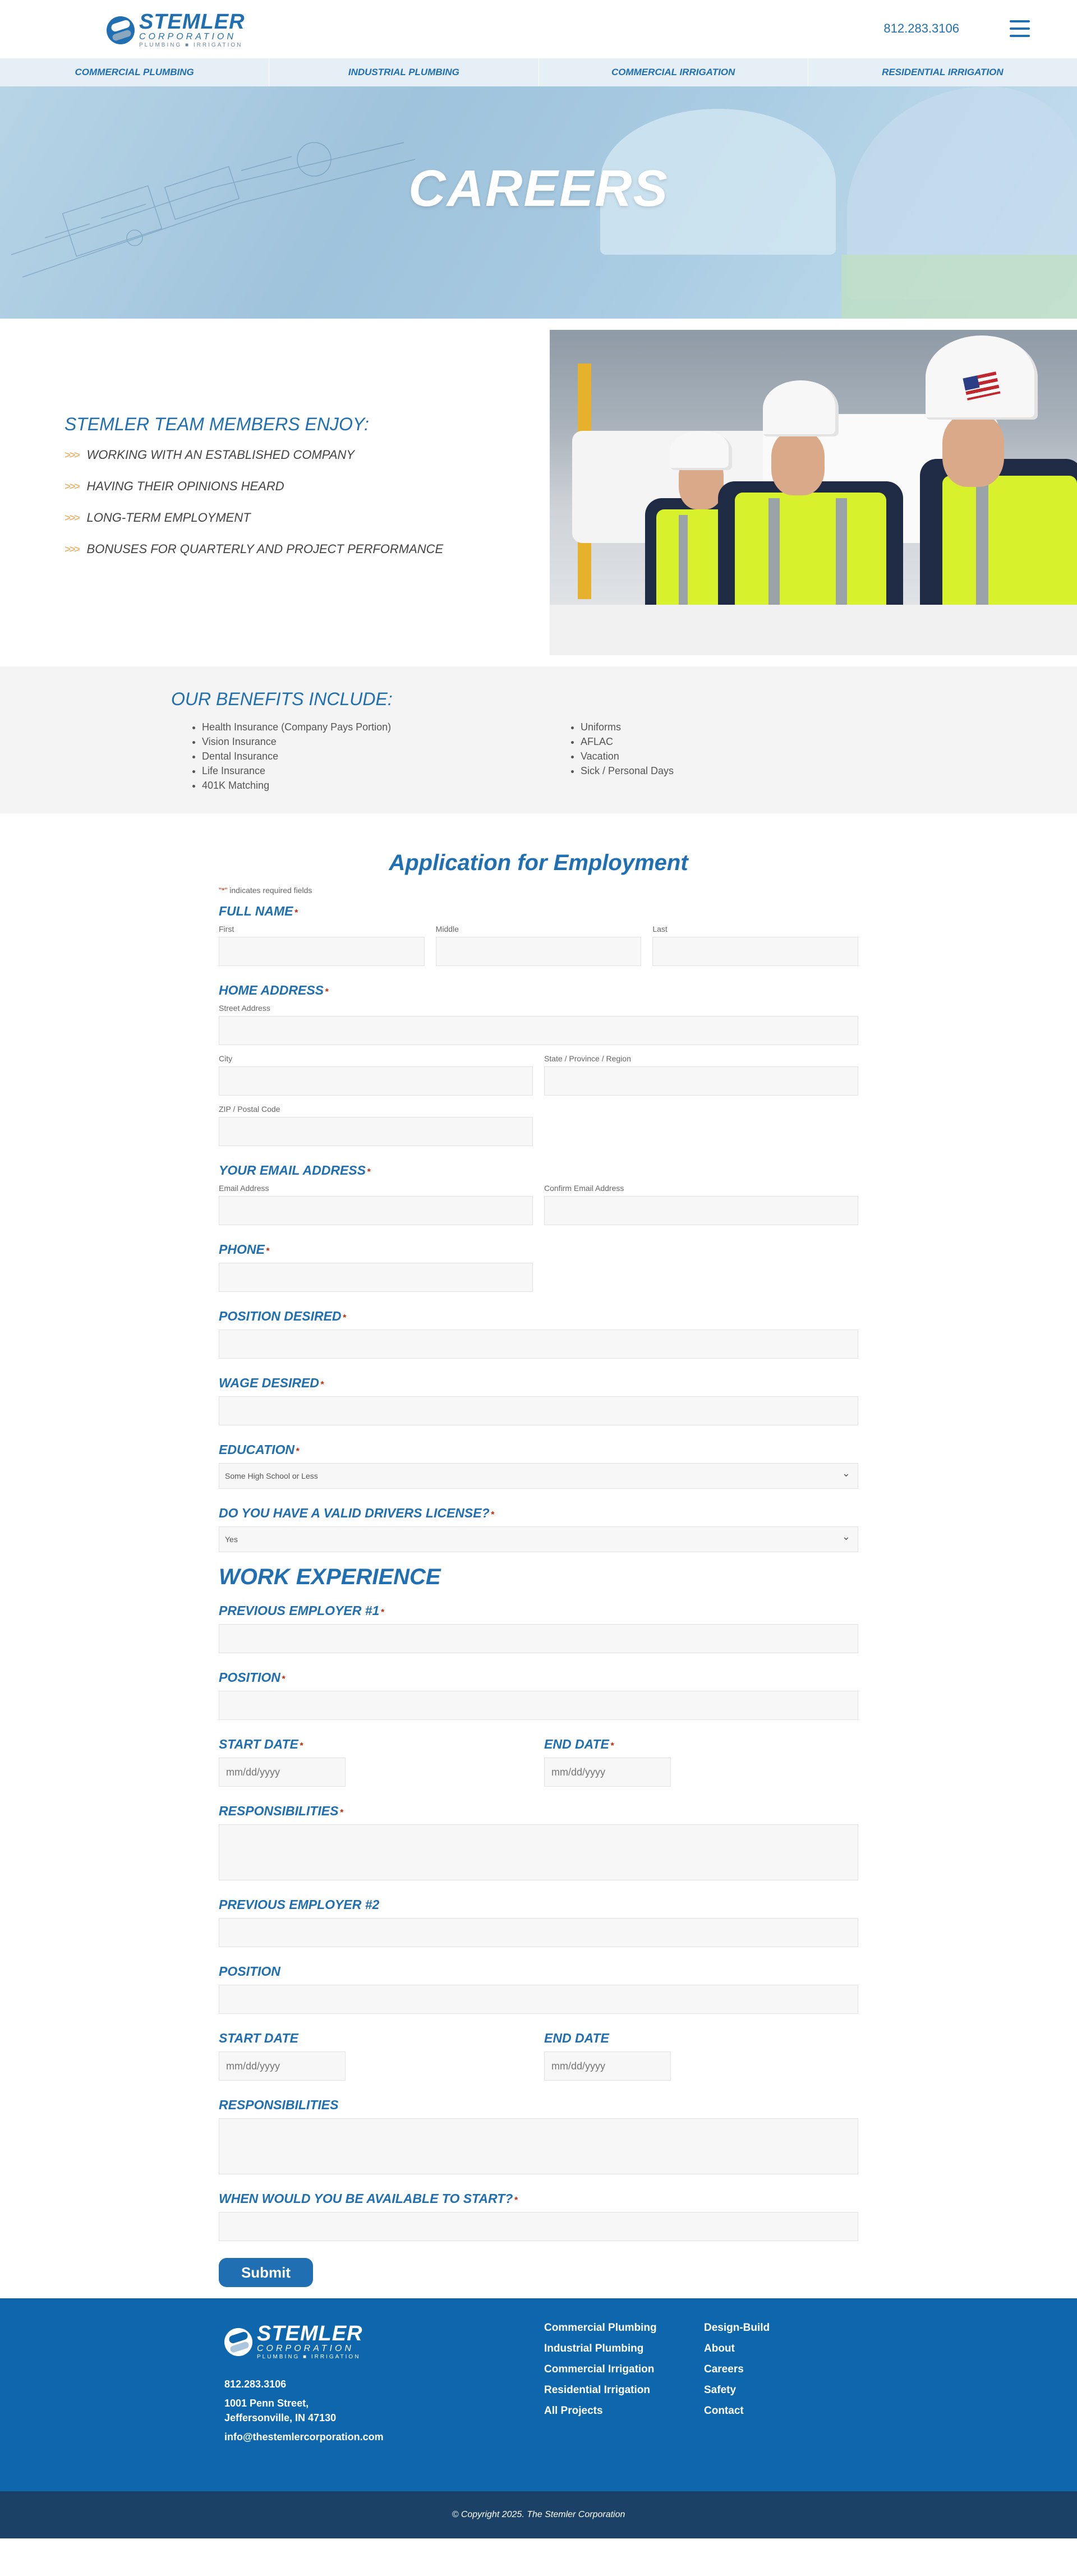  I want to click on footer-link: Safety, so click(737, 2390).